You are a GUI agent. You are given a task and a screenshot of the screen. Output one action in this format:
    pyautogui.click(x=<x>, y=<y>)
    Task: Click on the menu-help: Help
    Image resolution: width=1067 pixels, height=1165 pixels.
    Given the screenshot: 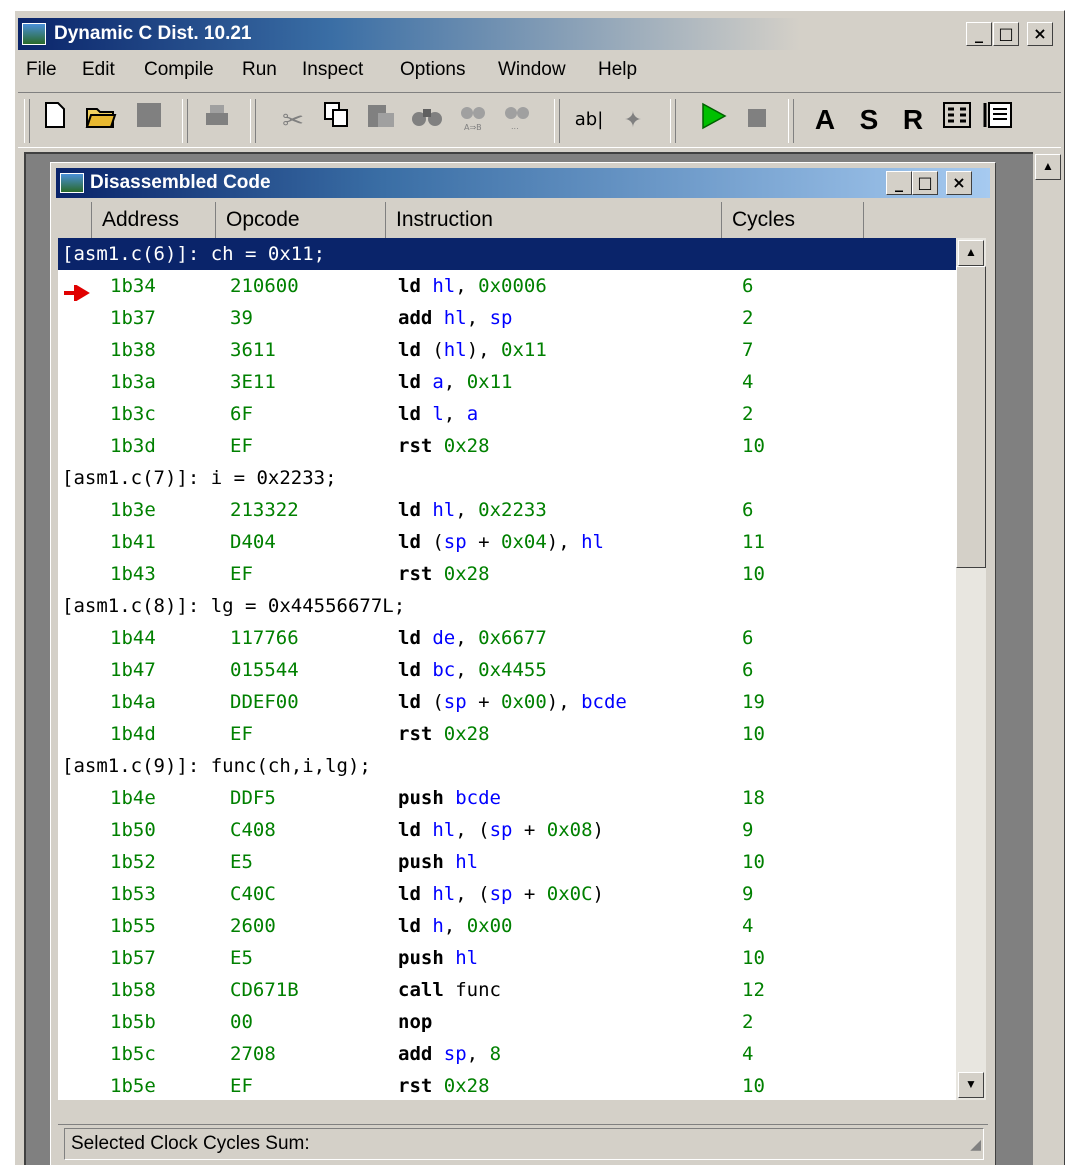 What is the action you would take?
    pyautogui.click(x=617, y=70)
    